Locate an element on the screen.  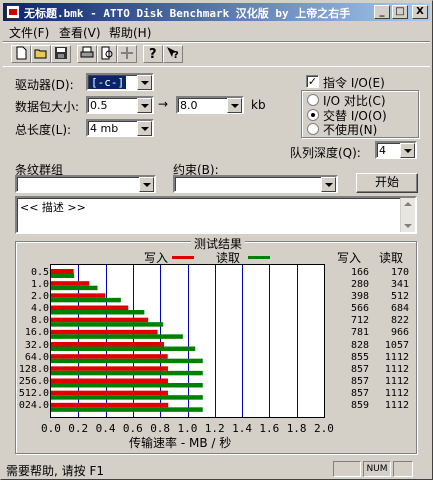
help-icon: ? is located at coordinates (153, 54).